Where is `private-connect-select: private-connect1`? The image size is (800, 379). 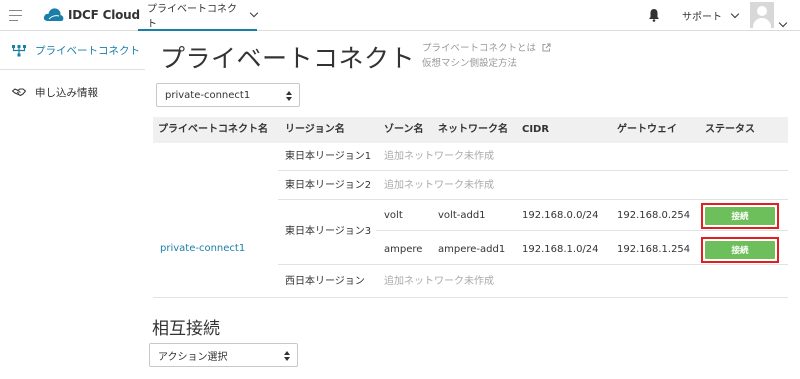
private-connect-select: private-connect1 is located at coordinates (228, 95).